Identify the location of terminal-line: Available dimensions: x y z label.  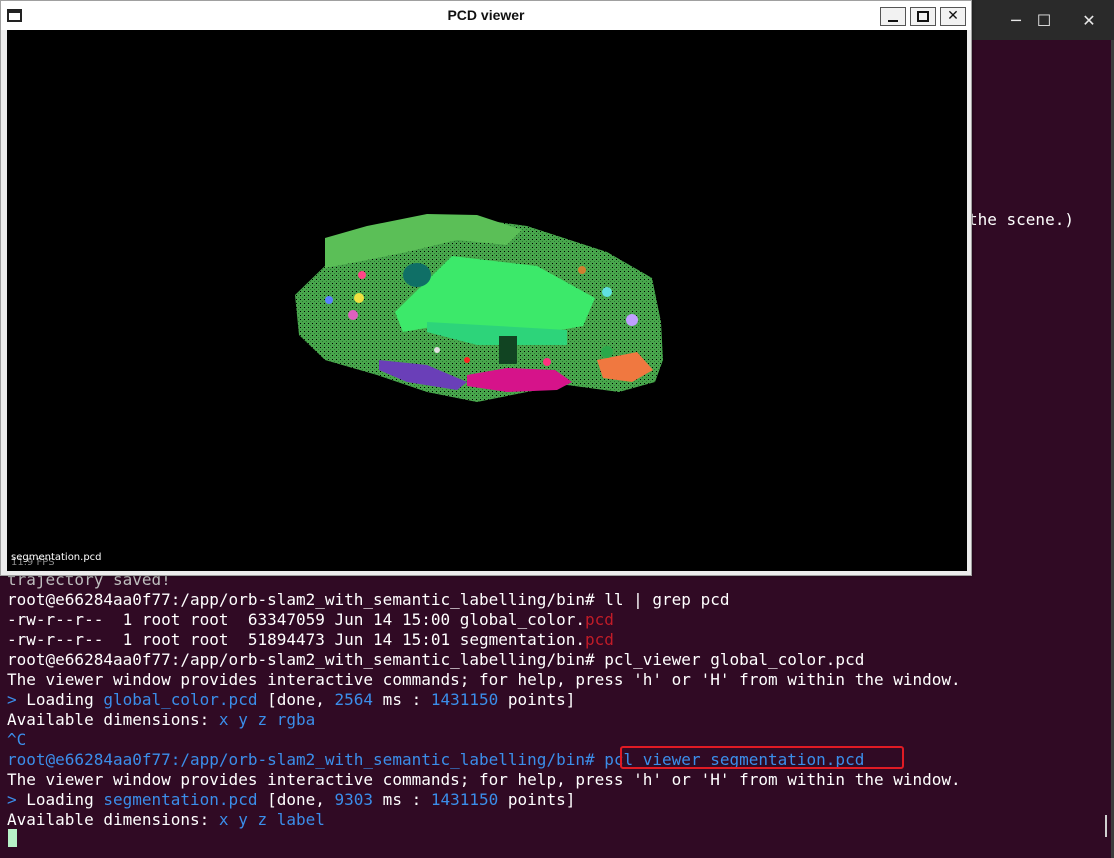
(166, 820).